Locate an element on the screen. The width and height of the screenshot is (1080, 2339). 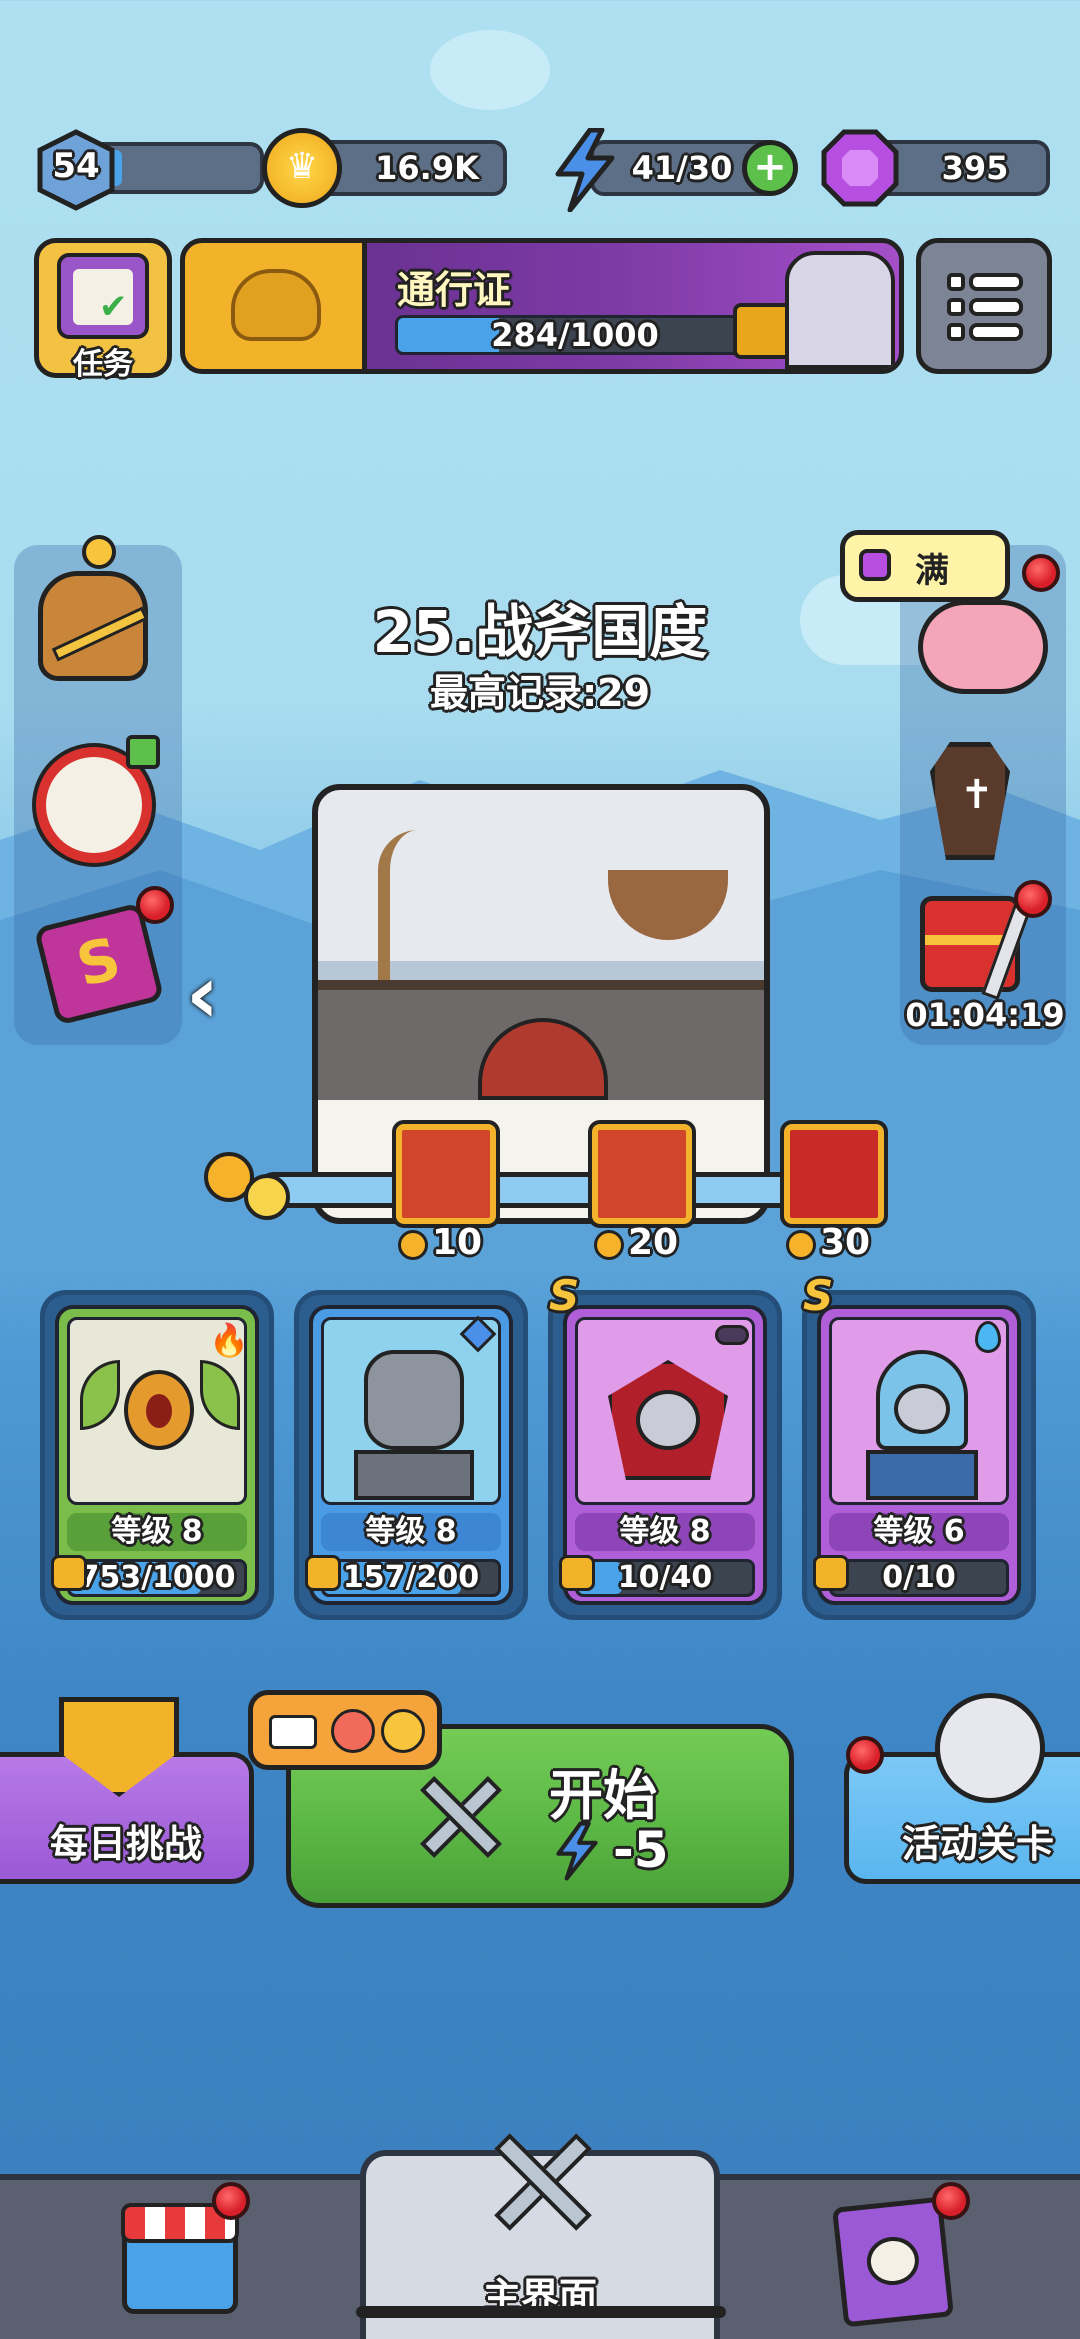
s-card-button: S is located at coordinates (102, 958).